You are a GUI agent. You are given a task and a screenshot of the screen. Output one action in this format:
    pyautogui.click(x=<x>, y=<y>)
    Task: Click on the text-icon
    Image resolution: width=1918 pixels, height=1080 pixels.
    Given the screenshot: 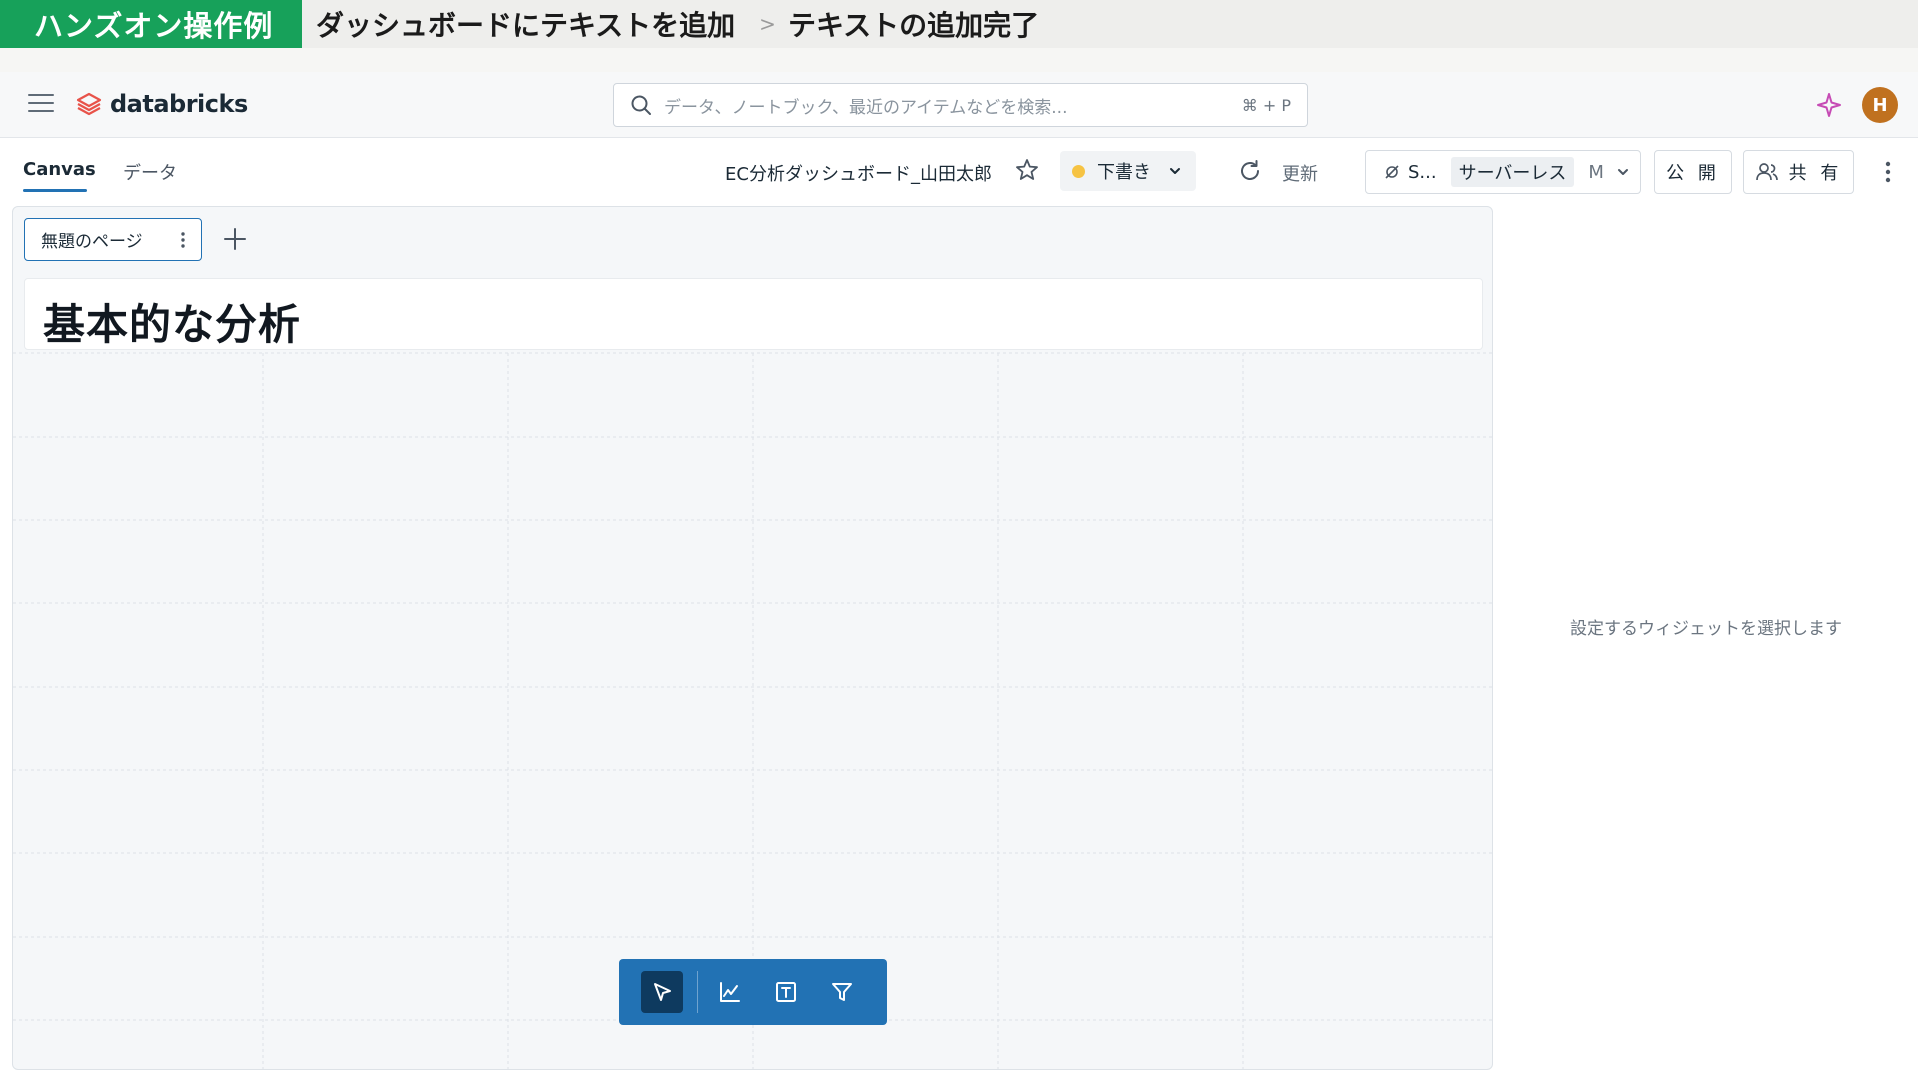 What is the action you would take?
    pyautogui.click(x=786, y=992)
    